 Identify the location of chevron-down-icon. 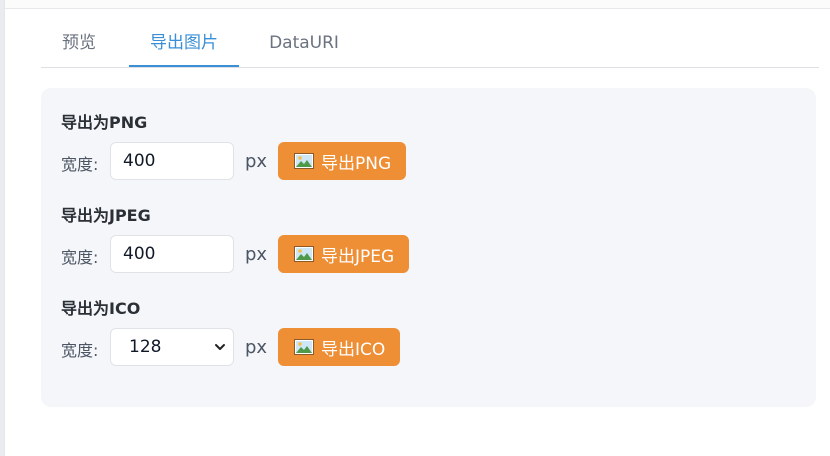
(220, 347).